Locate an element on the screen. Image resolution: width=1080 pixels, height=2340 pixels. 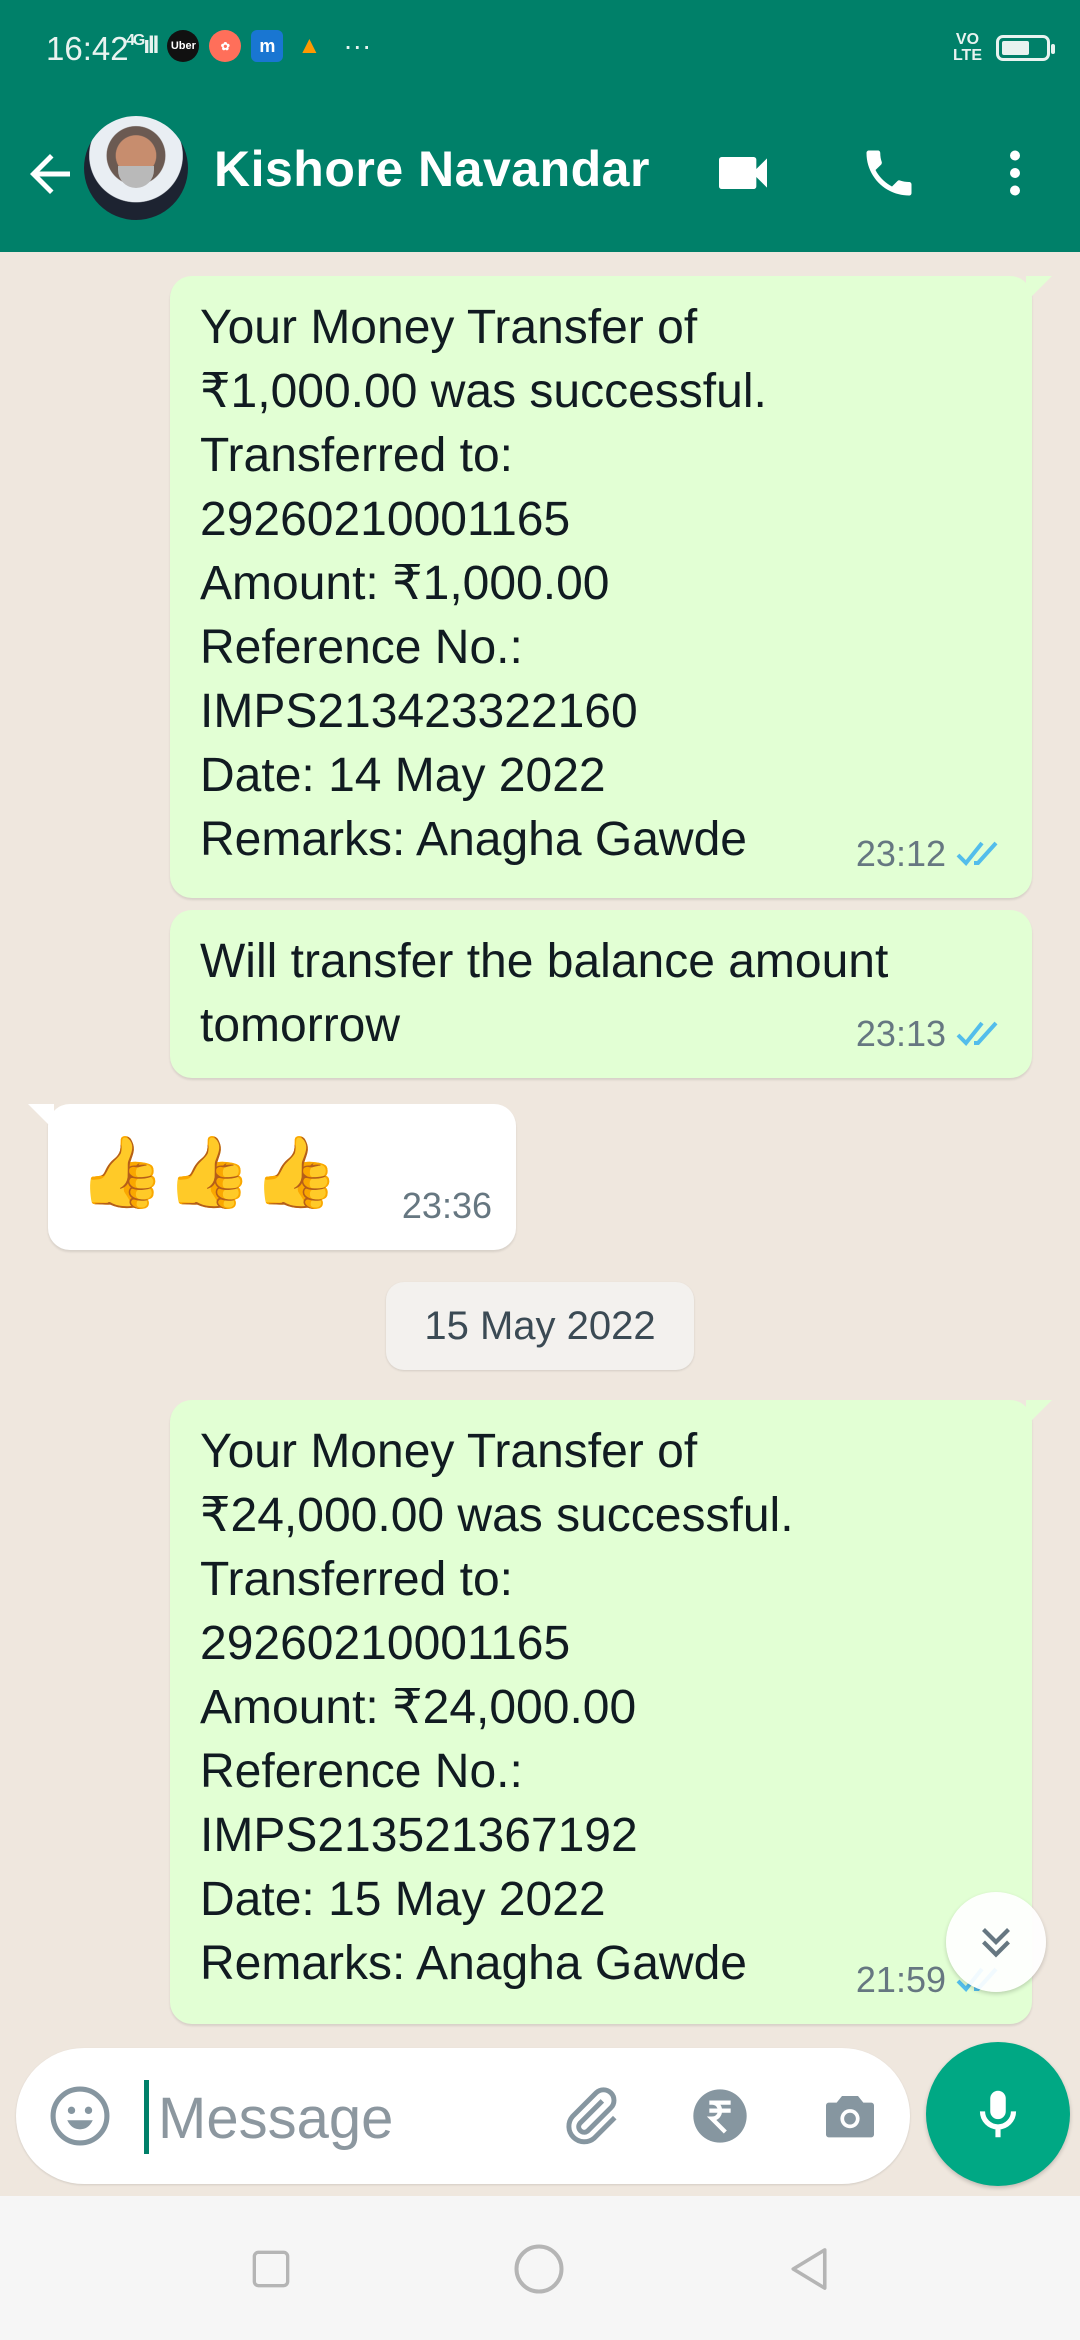
message-composer is located at coordinates (463, 2116).